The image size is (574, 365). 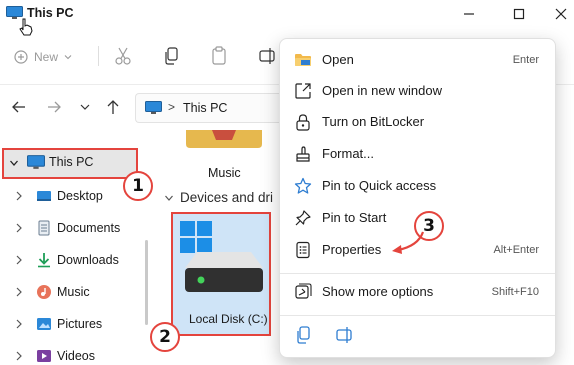 I want to click on sidebar-item-downloads: Downloads, so click(x=75, y=260).